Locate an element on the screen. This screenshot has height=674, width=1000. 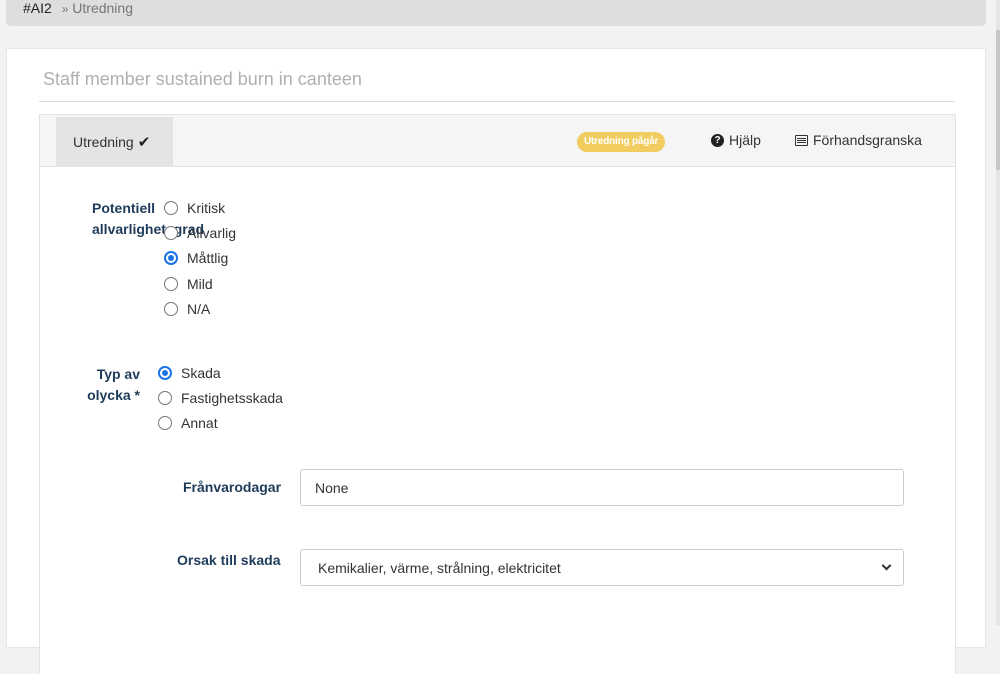
accident-type-option-fastighetsskada: Fastighetsskada is located at coordinates (220, 398).